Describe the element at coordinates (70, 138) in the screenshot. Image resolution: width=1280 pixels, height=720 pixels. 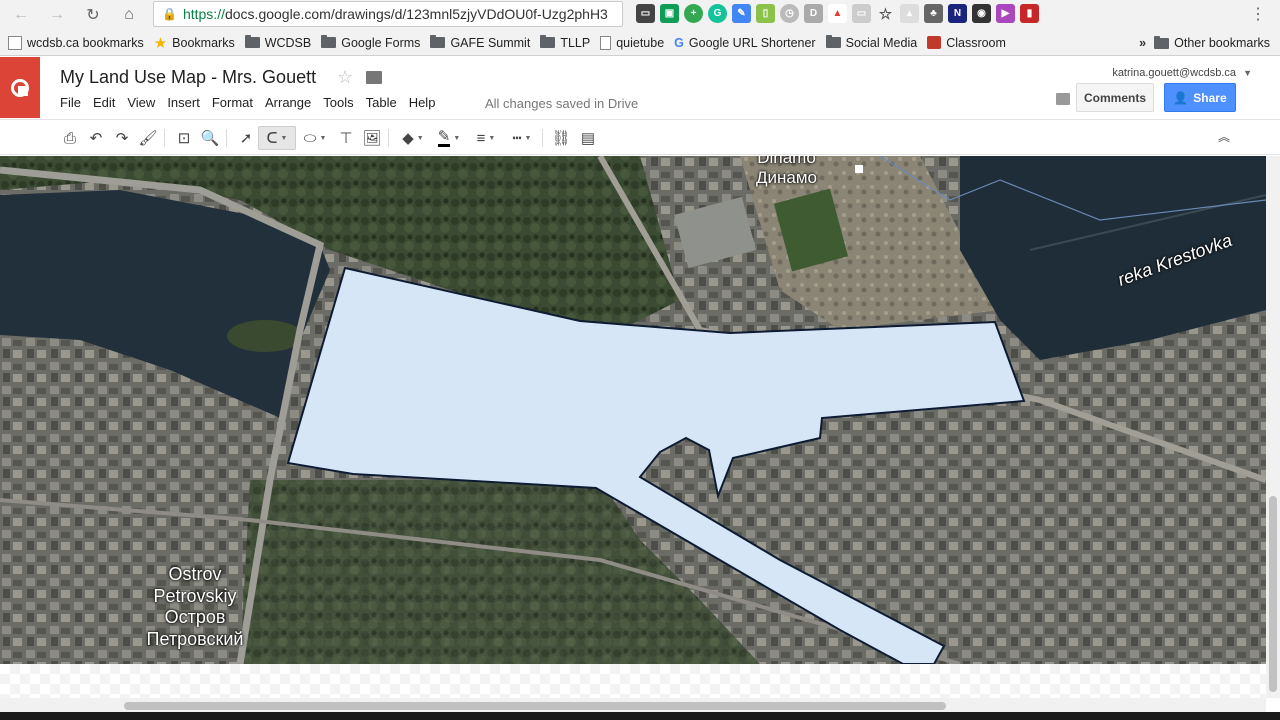
I see `print-icon: ⎙` at that location.